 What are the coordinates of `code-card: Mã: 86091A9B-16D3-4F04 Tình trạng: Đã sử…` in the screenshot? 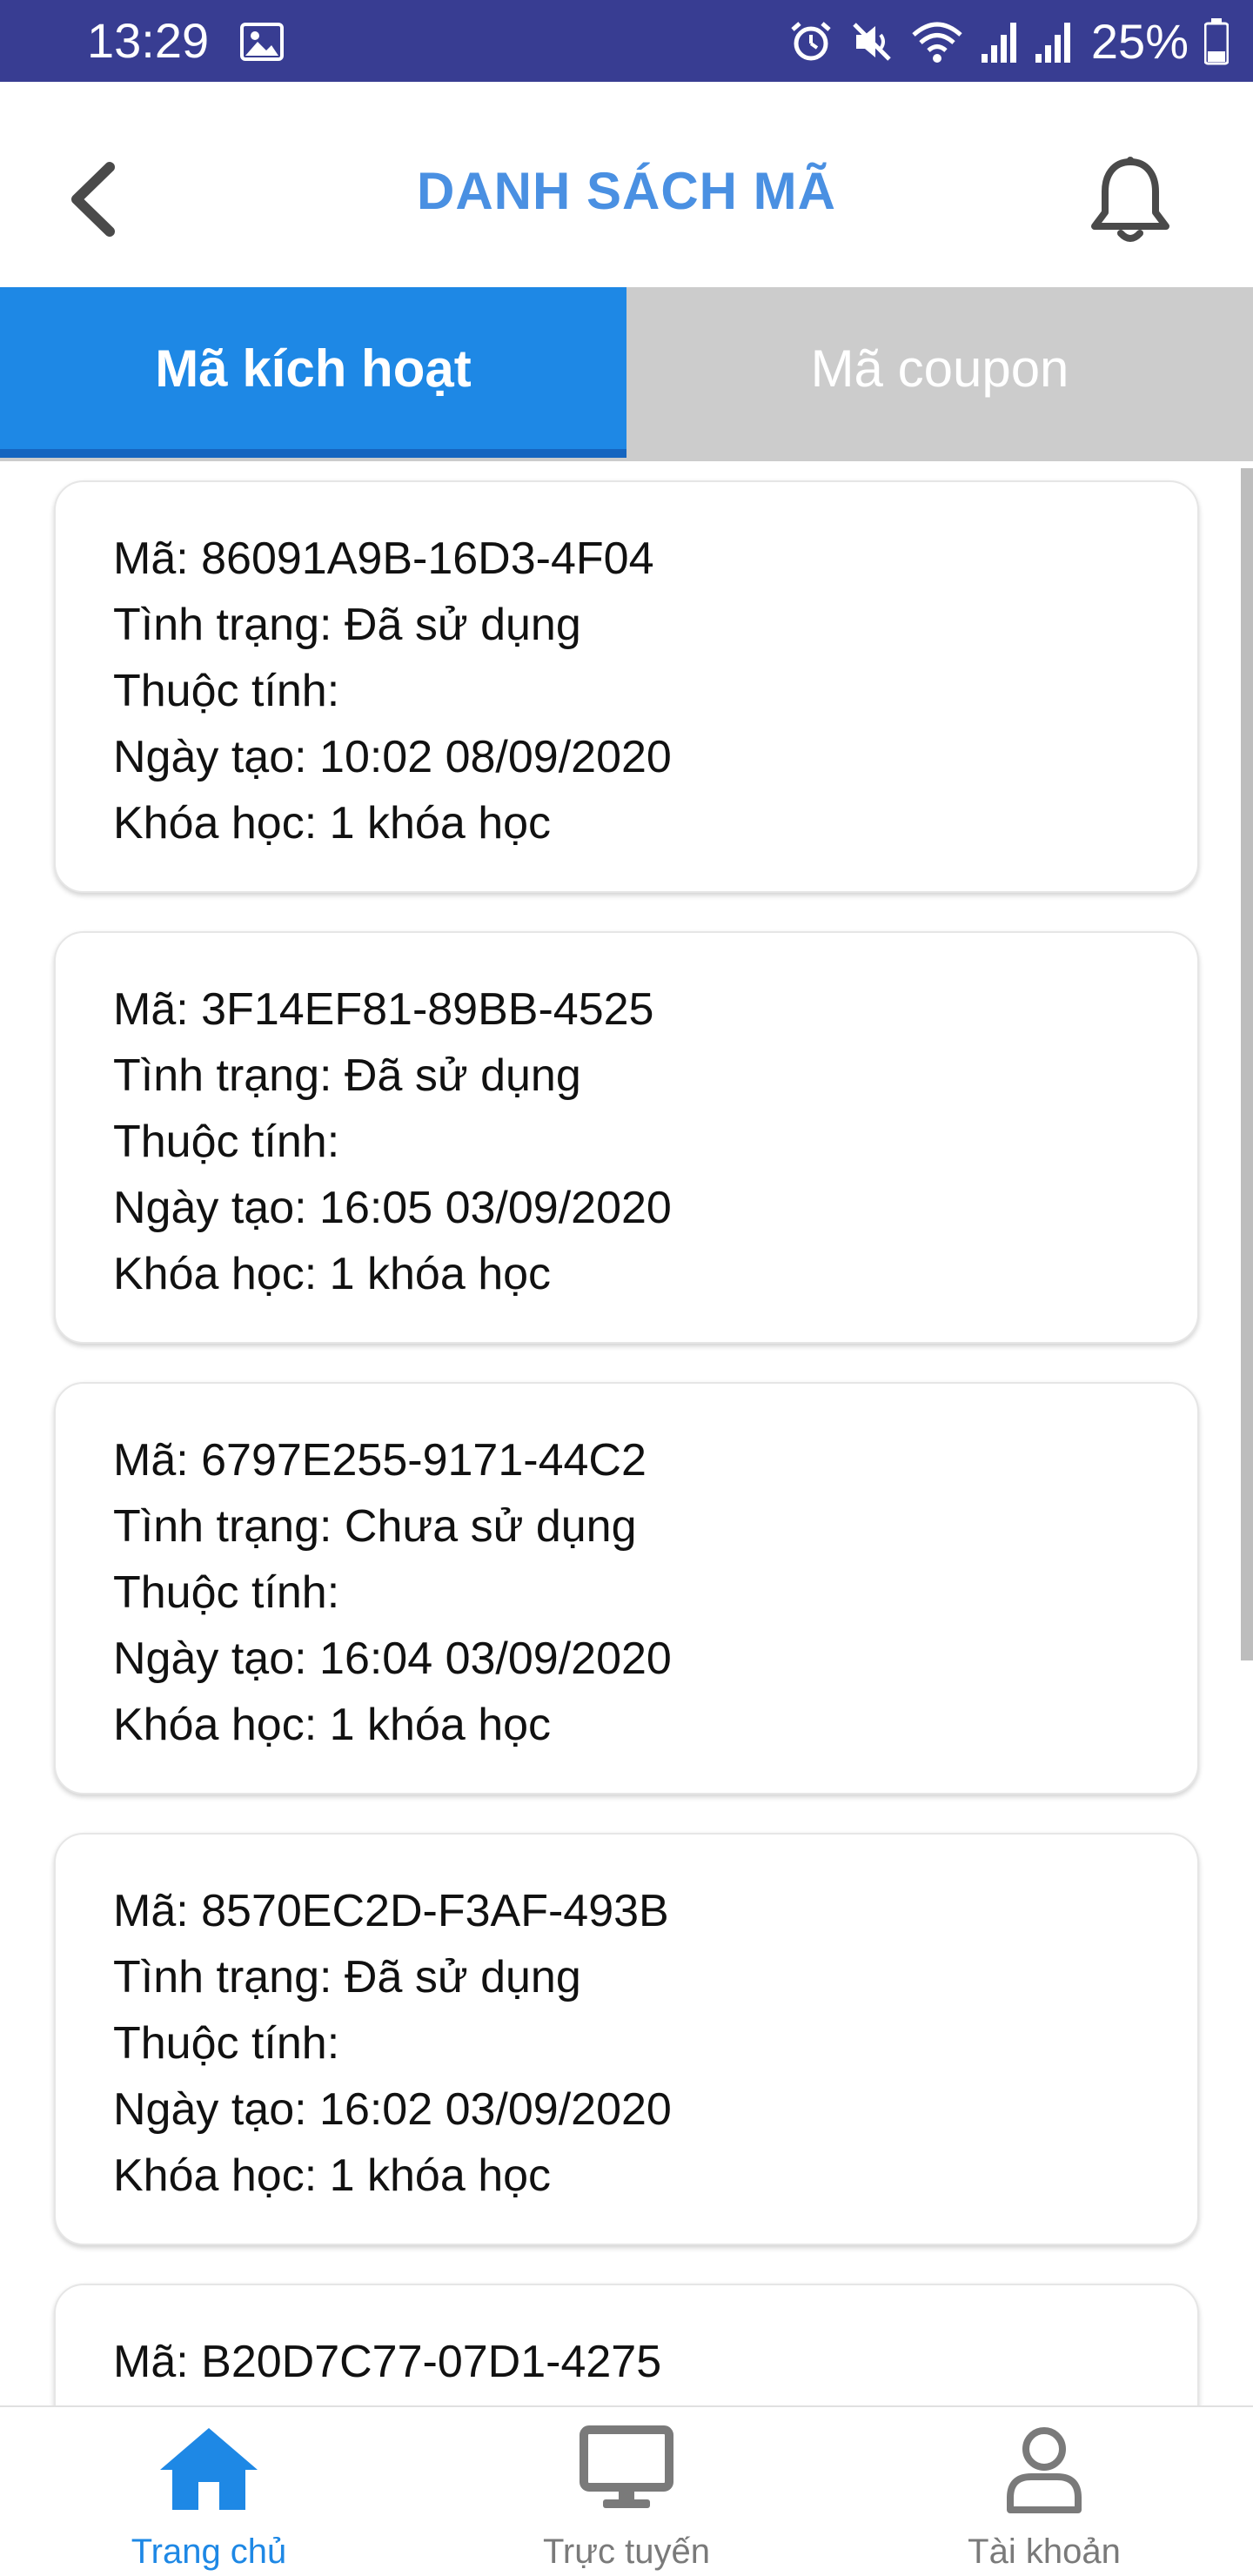 It's located at (626, 686).